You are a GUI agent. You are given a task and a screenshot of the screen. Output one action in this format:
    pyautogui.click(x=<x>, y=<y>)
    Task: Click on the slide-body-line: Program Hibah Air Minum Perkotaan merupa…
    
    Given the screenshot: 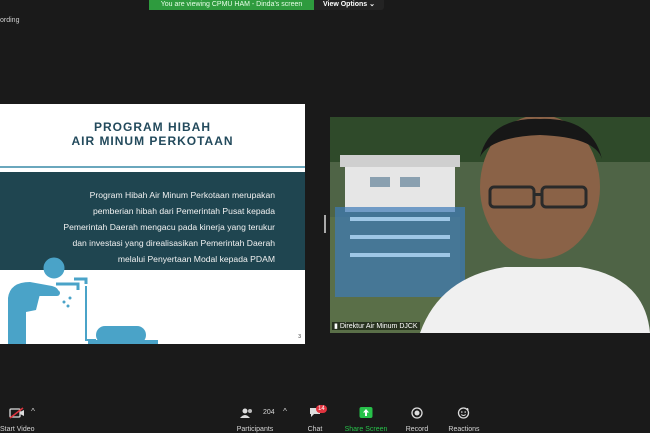 What is the action you would take?
    pyautogui.click(x=182, y=195)
    